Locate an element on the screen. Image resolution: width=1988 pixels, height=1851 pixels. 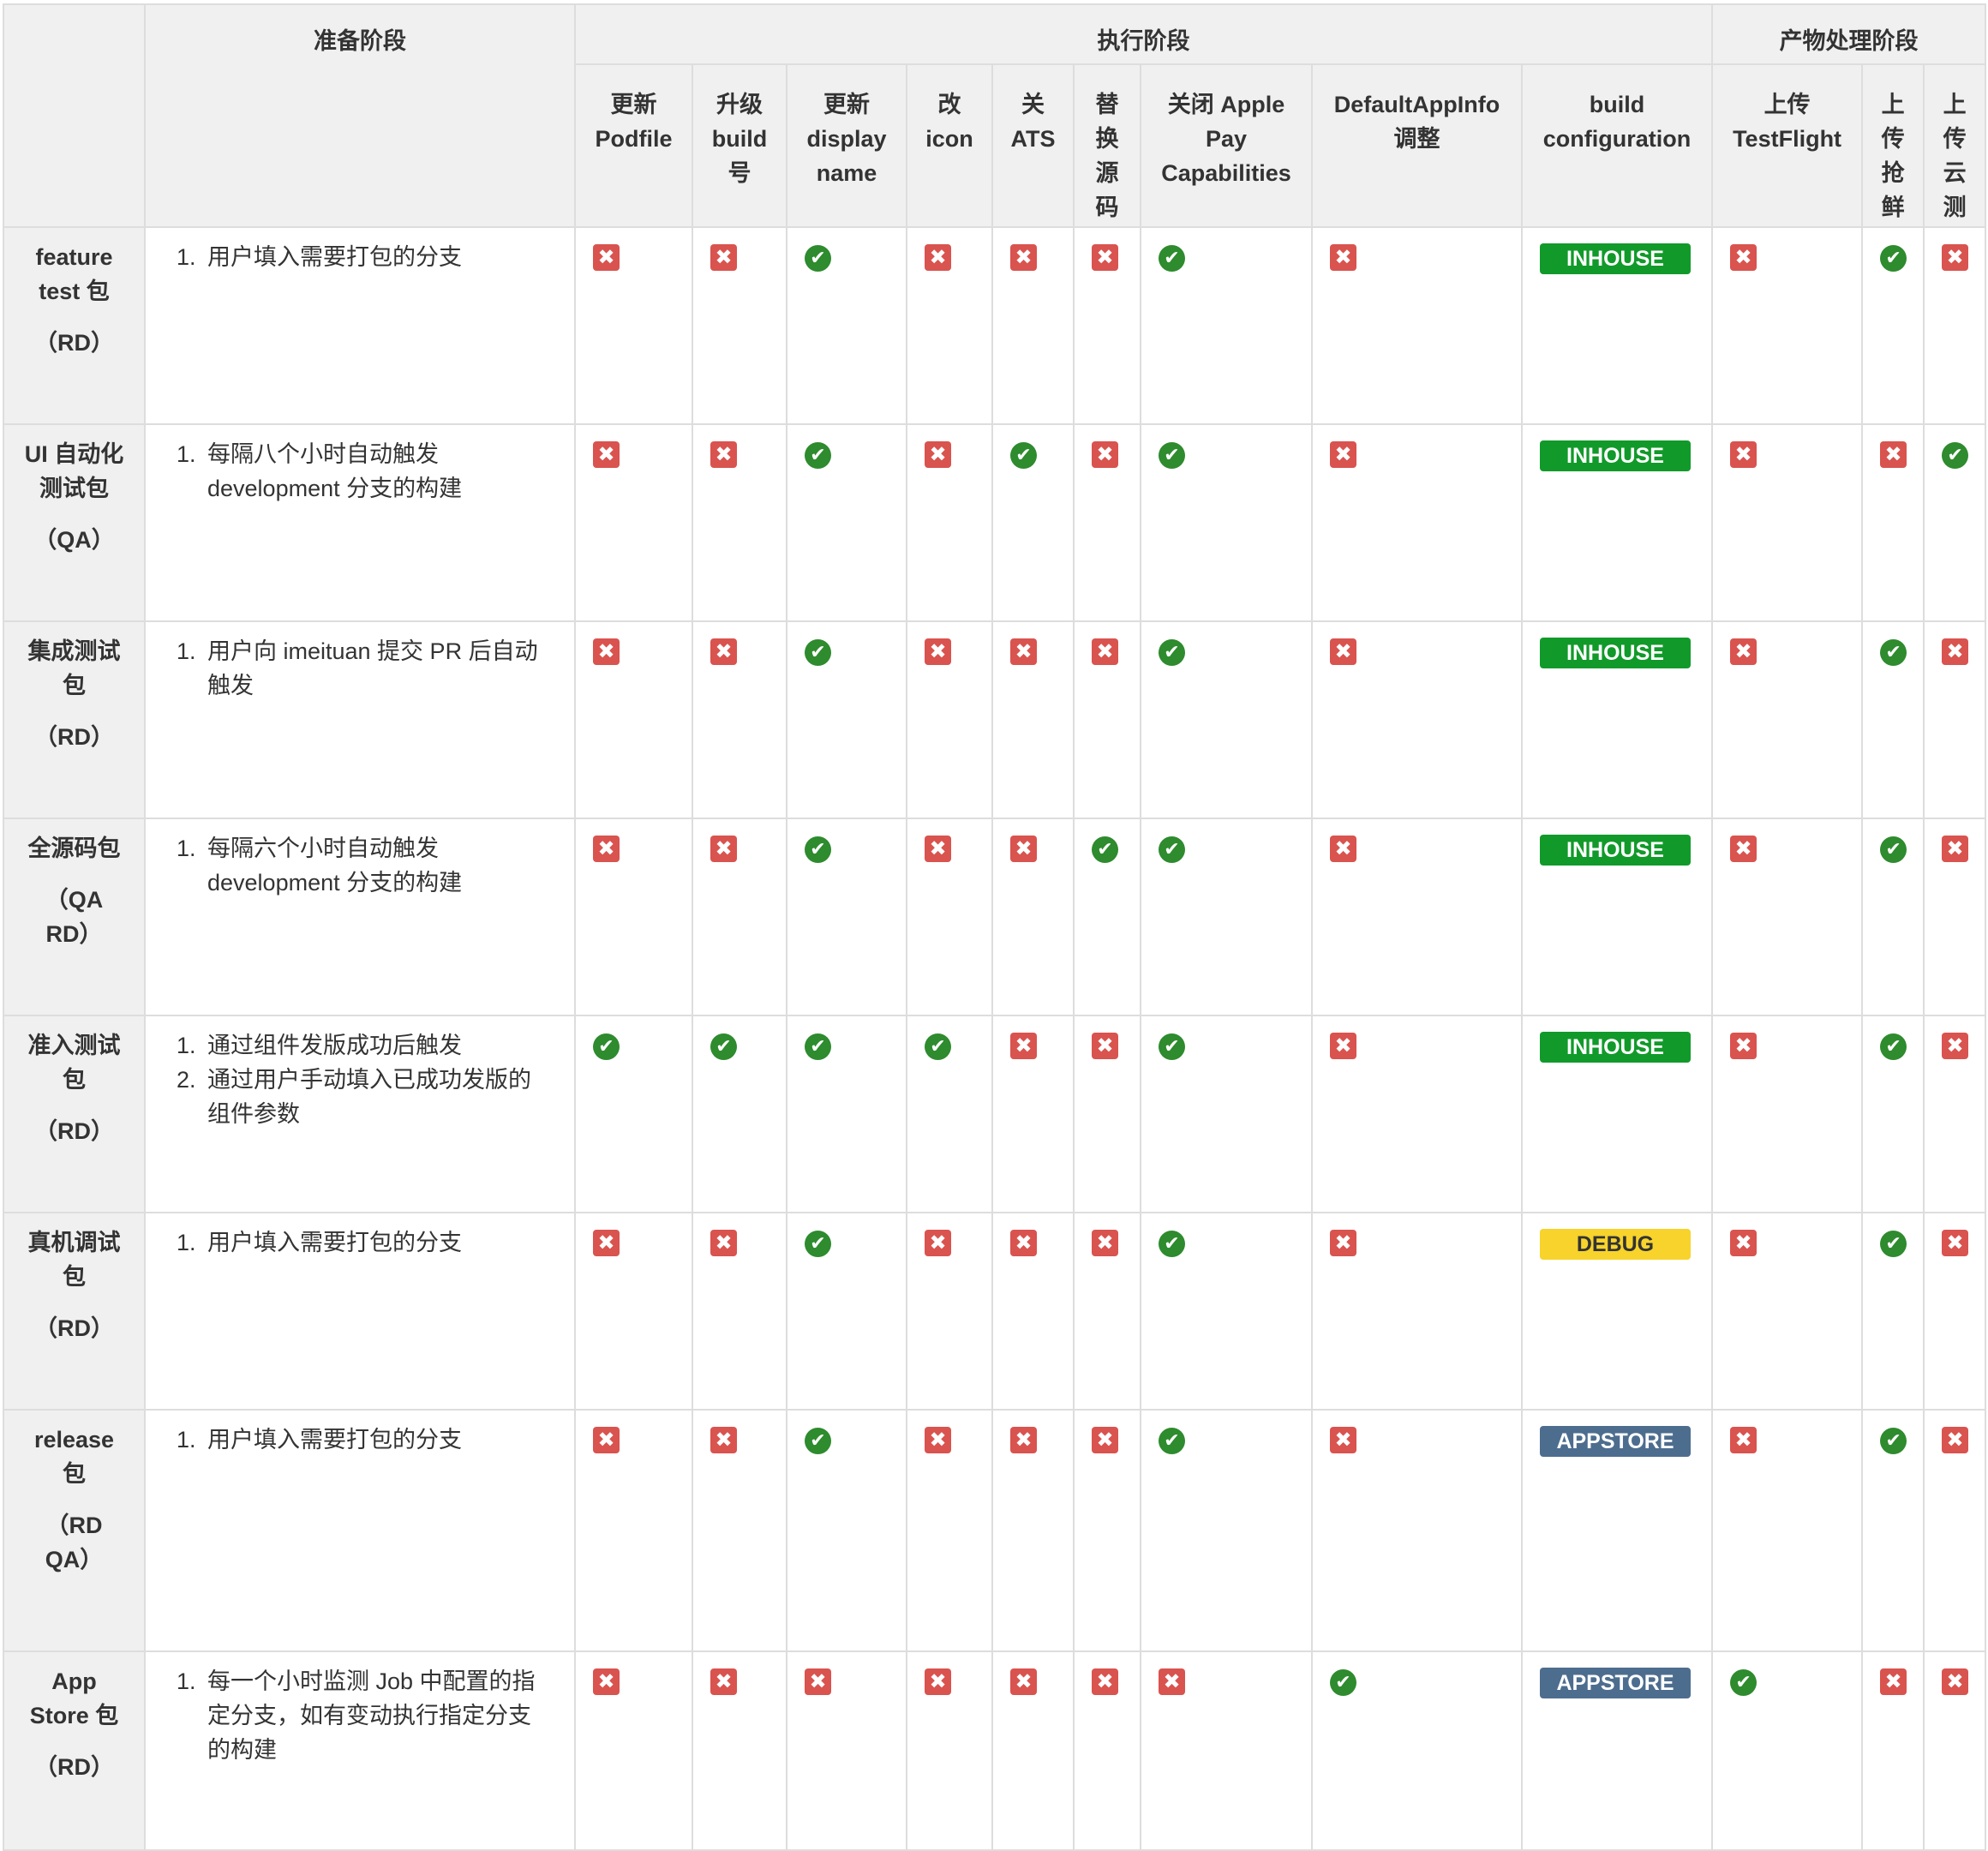
col-disable-apple-pay-header: 关闭 Apple Pay Capabilities is located at coordinates (1226, 145).